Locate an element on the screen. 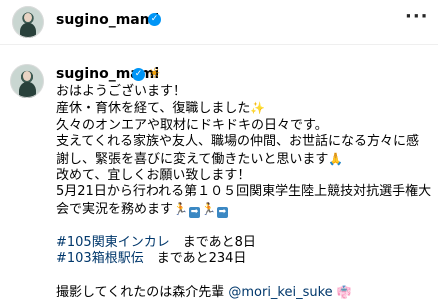  caption-line: 撮影してくれたのは森介先輩 @mori_kei_suke 👘 is located at coordinates (245, 292).